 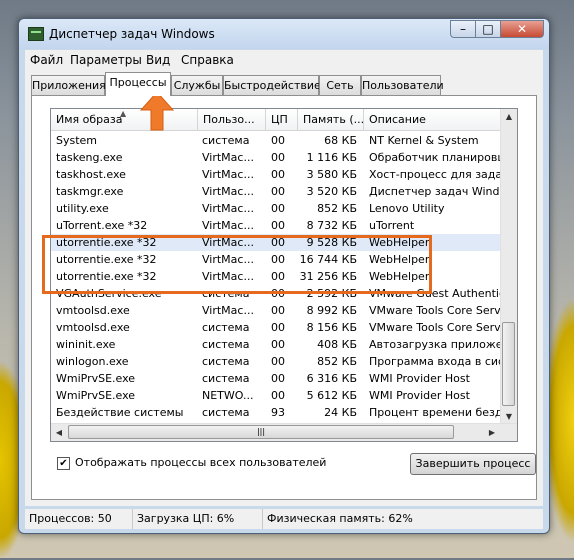 I want to click on process-description: Обработчик планировщ, so click(x=436, y=157).